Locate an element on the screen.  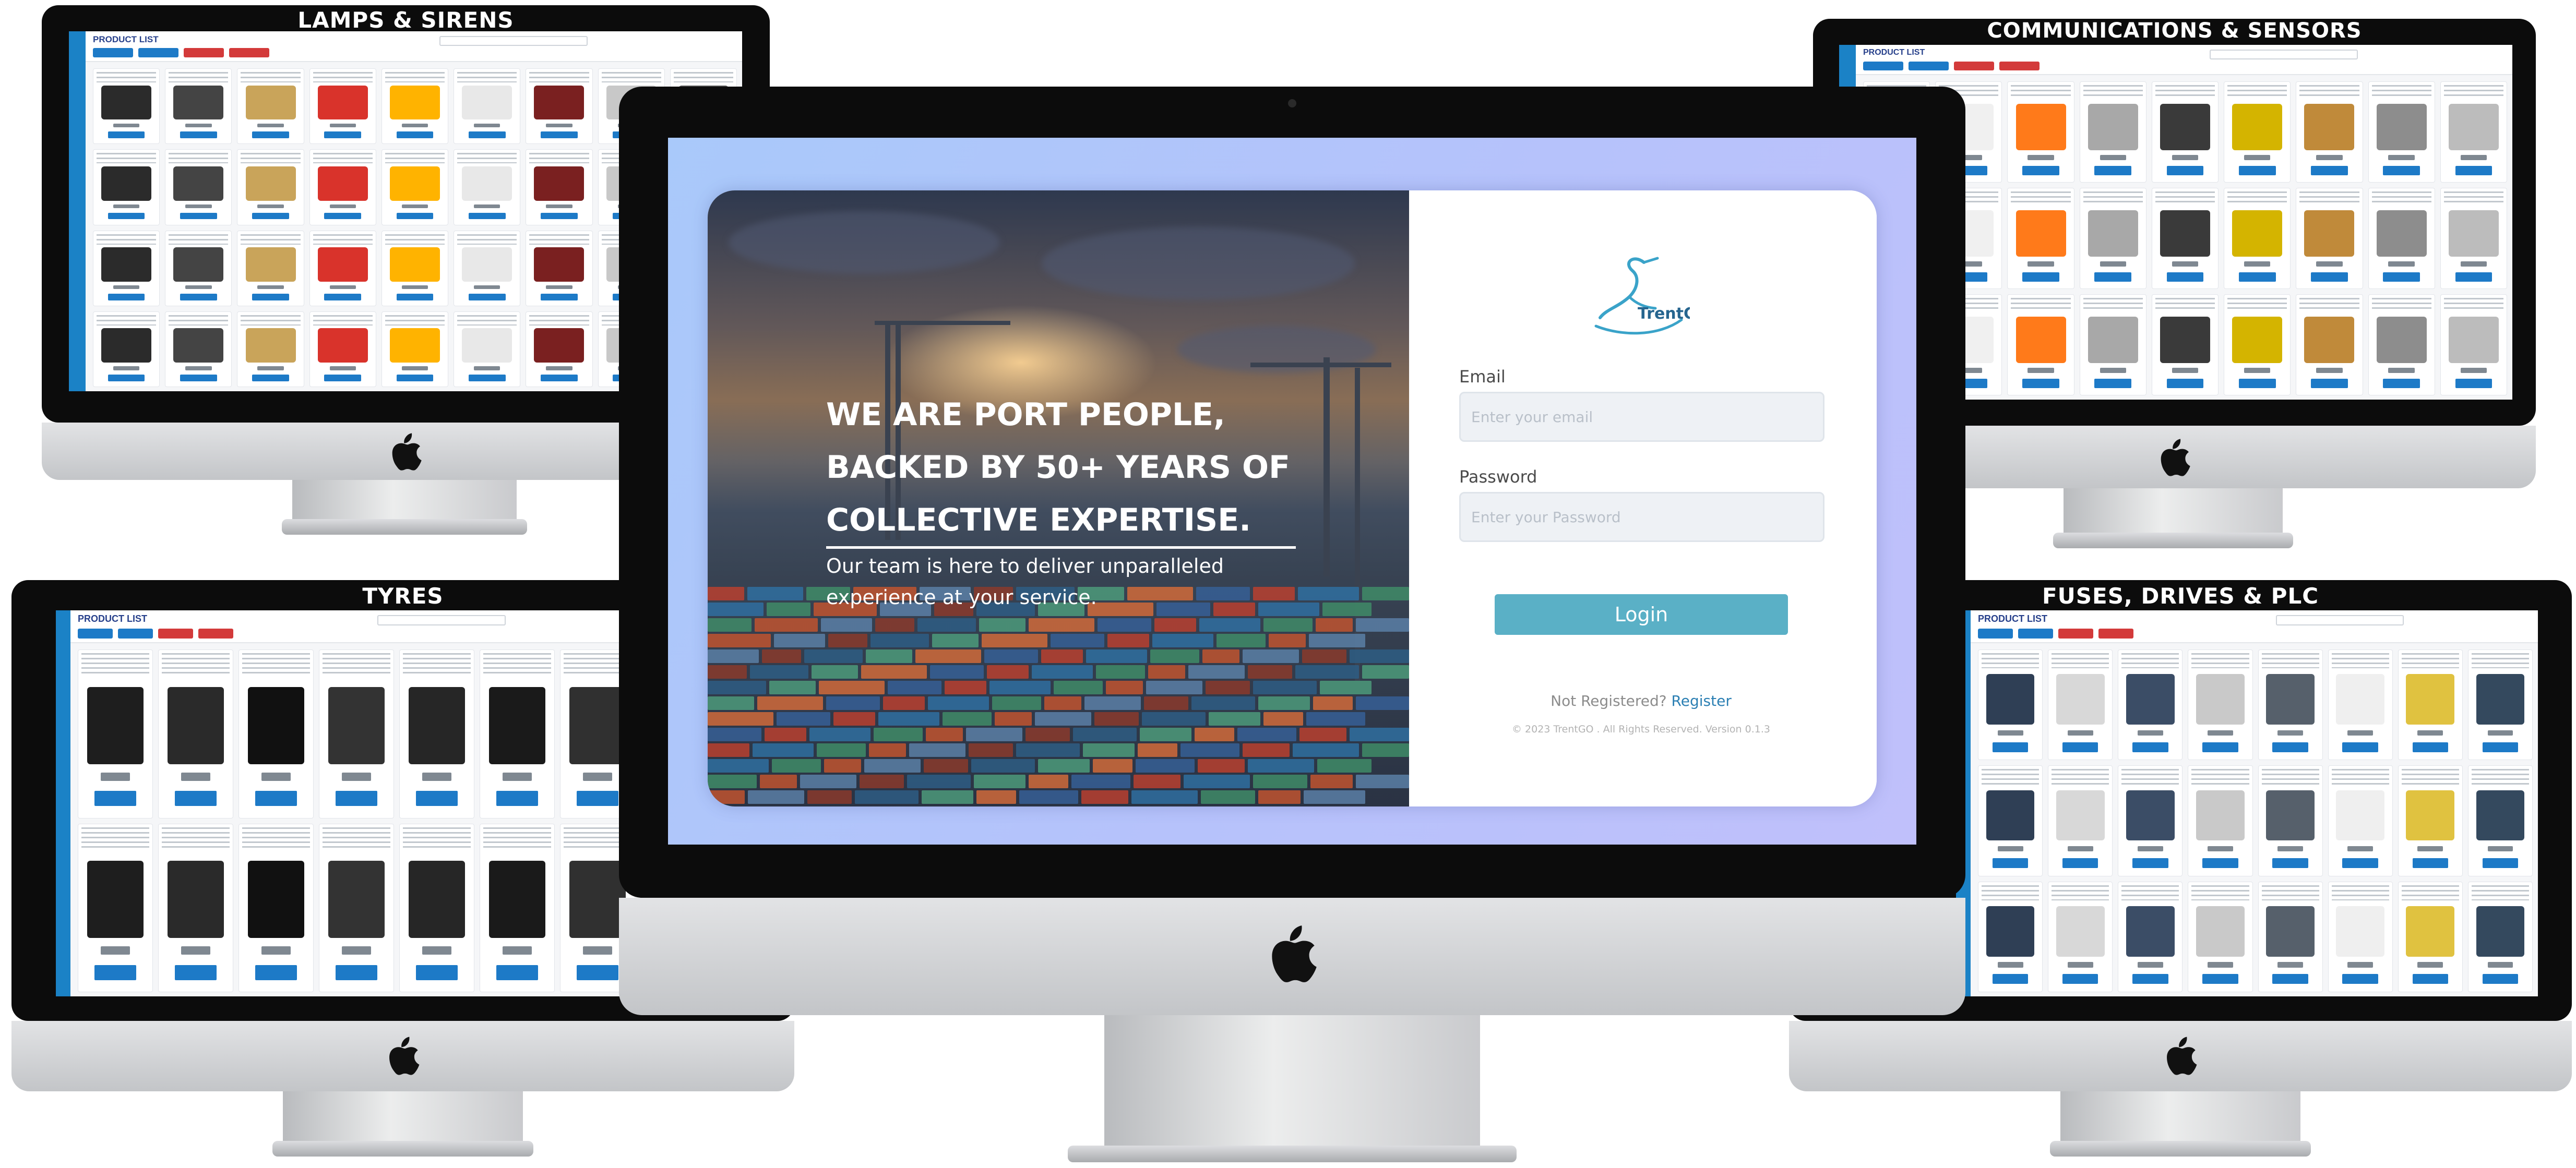
password-input is located at coordinates (1642, 517).